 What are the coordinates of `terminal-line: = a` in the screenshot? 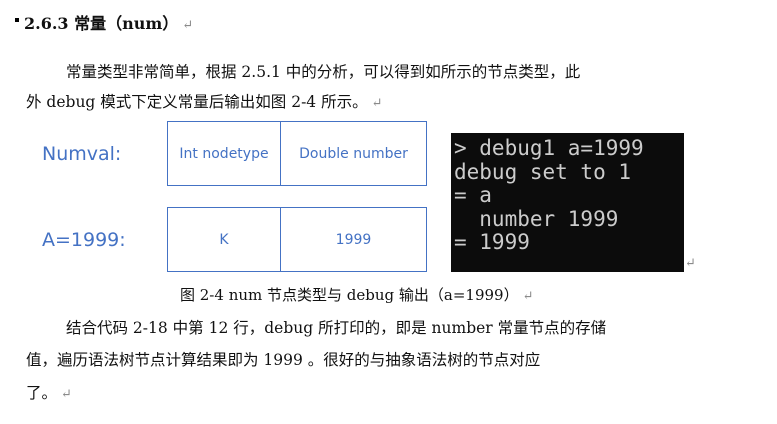 It's located at (473, 195).